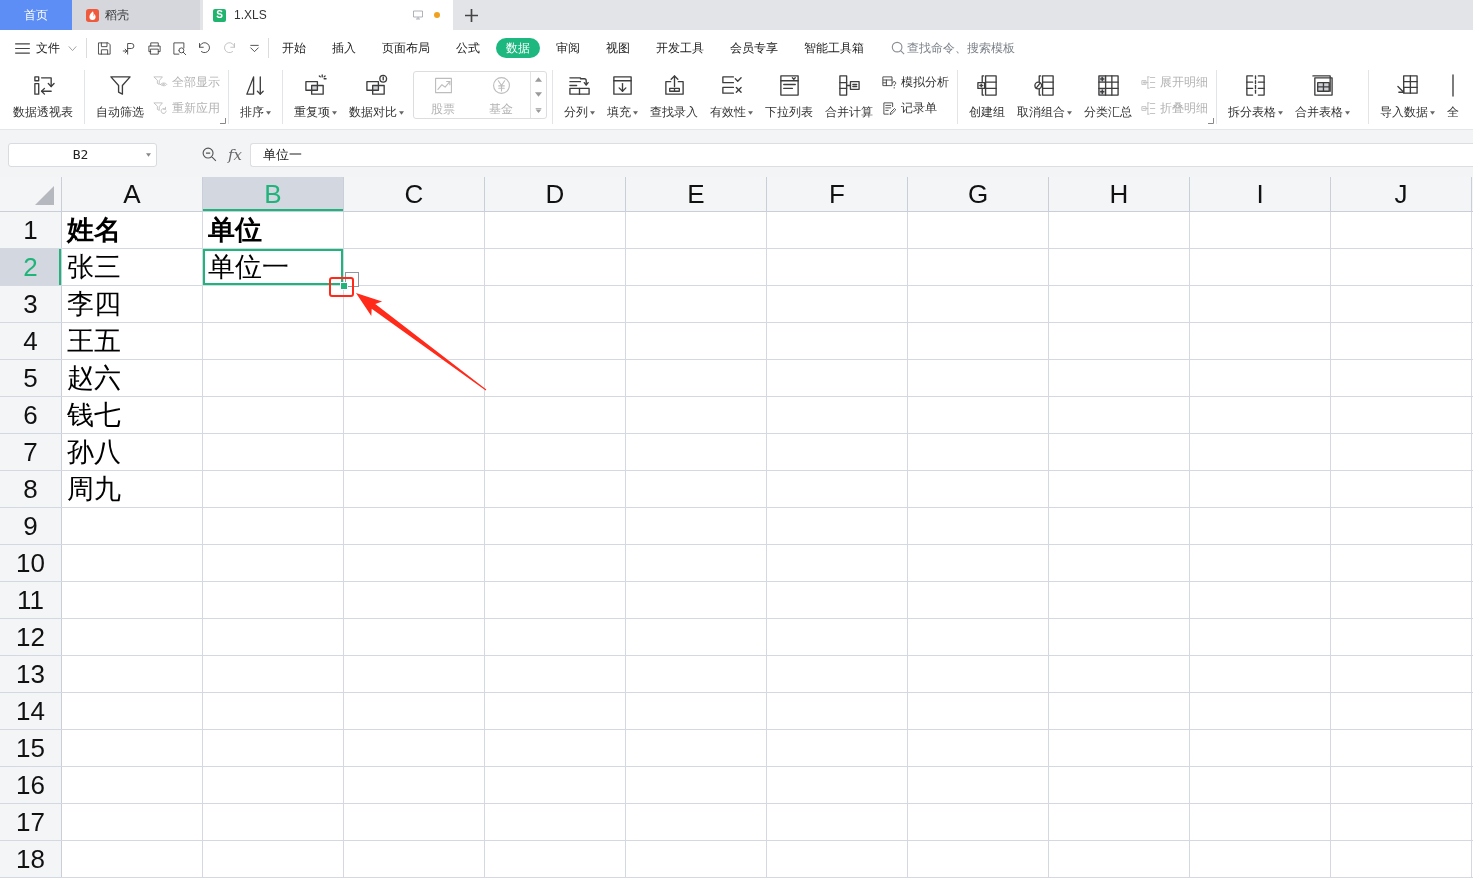 This screenshot has height=879, width=1473. What do you see at coordinates (132, 489) in the screenshot?
I see `table-cell: 周九` at bounding box center [132, 489].